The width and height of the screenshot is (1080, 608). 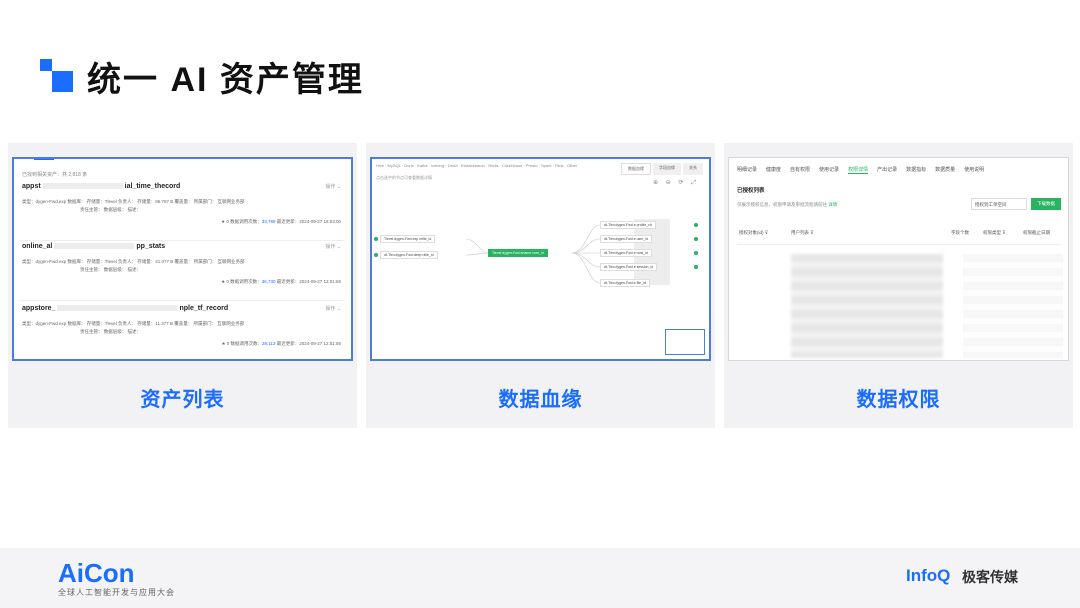 I want to click on card-caption: 数据权限, so click(x=898, y=400).